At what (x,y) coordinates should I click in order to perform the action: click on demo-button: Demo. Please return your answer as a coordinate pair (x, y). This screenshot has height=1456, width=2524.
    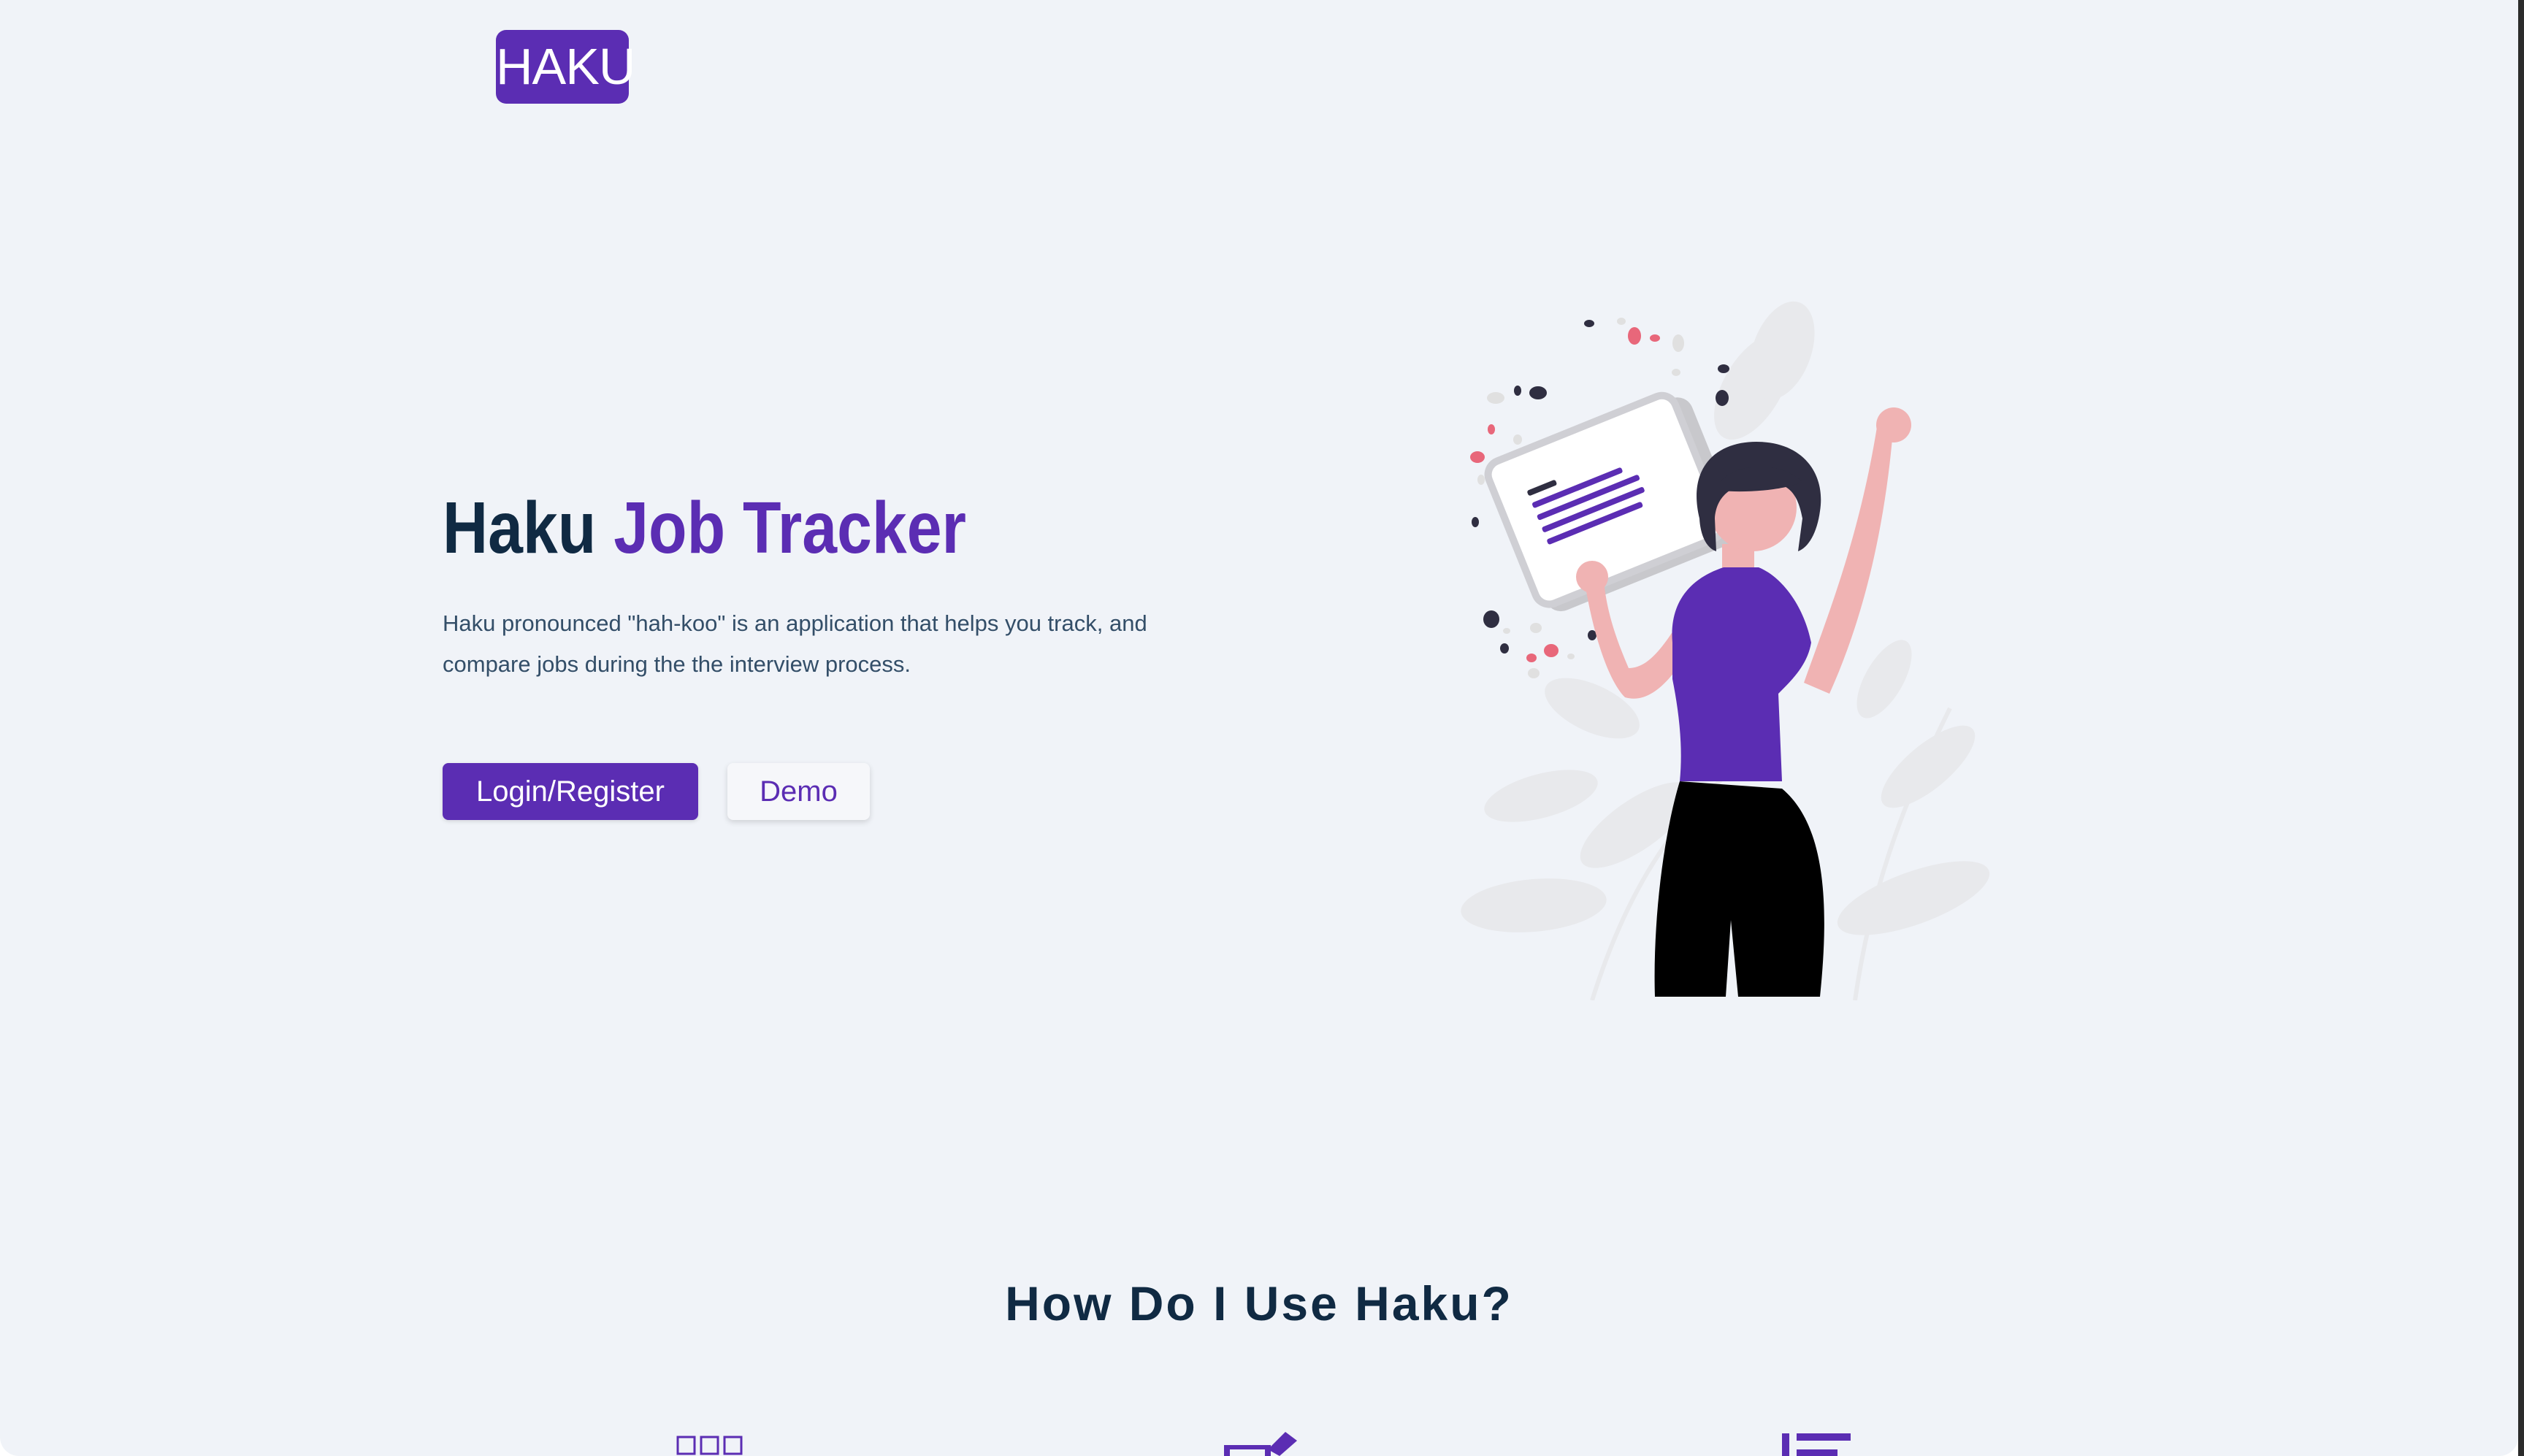
    Looking at the image, I should click on (798, 792).